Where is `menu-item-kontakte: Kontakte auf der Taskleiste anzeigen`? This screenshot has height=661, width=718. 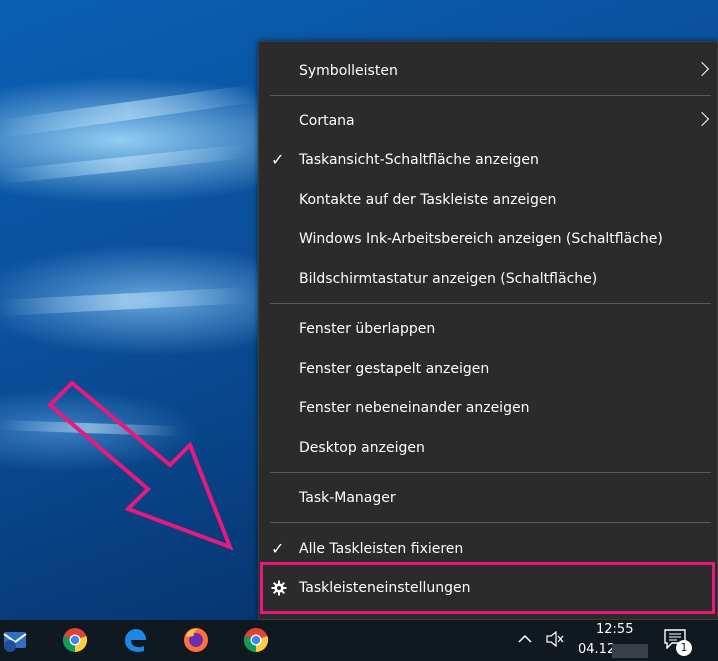 menu-item-kontakte: Kontakte auf der Taskleiste anzeigen is located at coordinates (488, 200).